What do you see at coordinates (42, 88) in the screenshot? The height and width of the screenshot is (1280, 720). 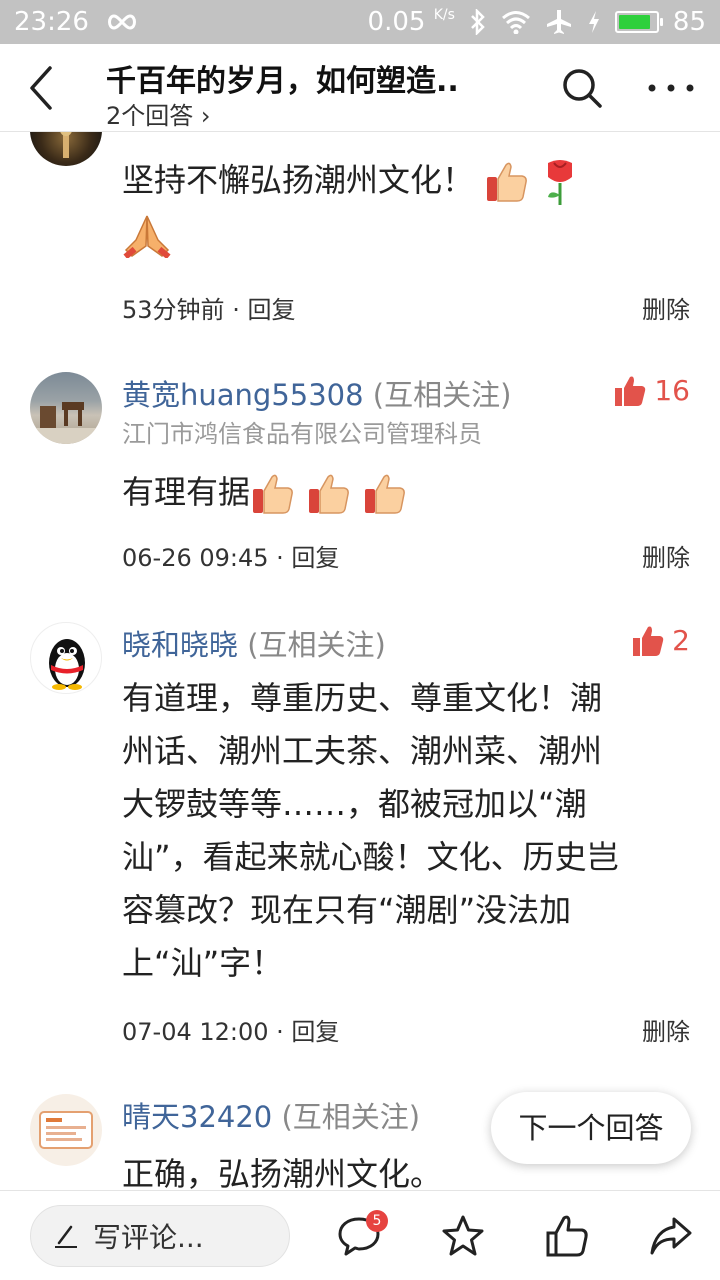 I see `back-icon` at bounding box center [42, 88].